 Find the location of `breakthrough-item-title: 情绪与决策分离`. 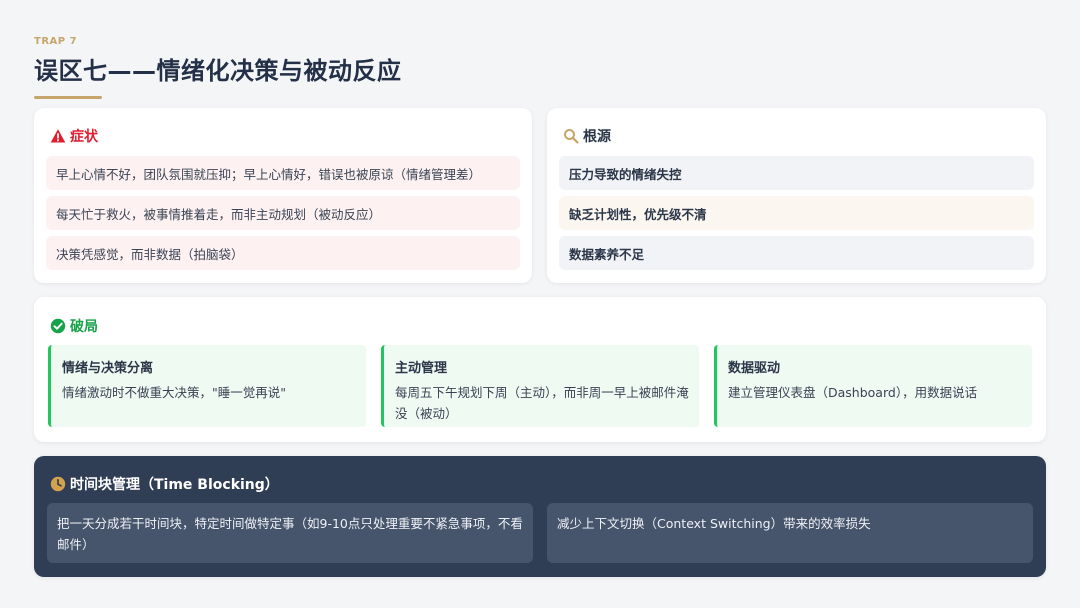

breakthrough-item-title: 情绪与决策分离 is located at coordinates (108, 368).